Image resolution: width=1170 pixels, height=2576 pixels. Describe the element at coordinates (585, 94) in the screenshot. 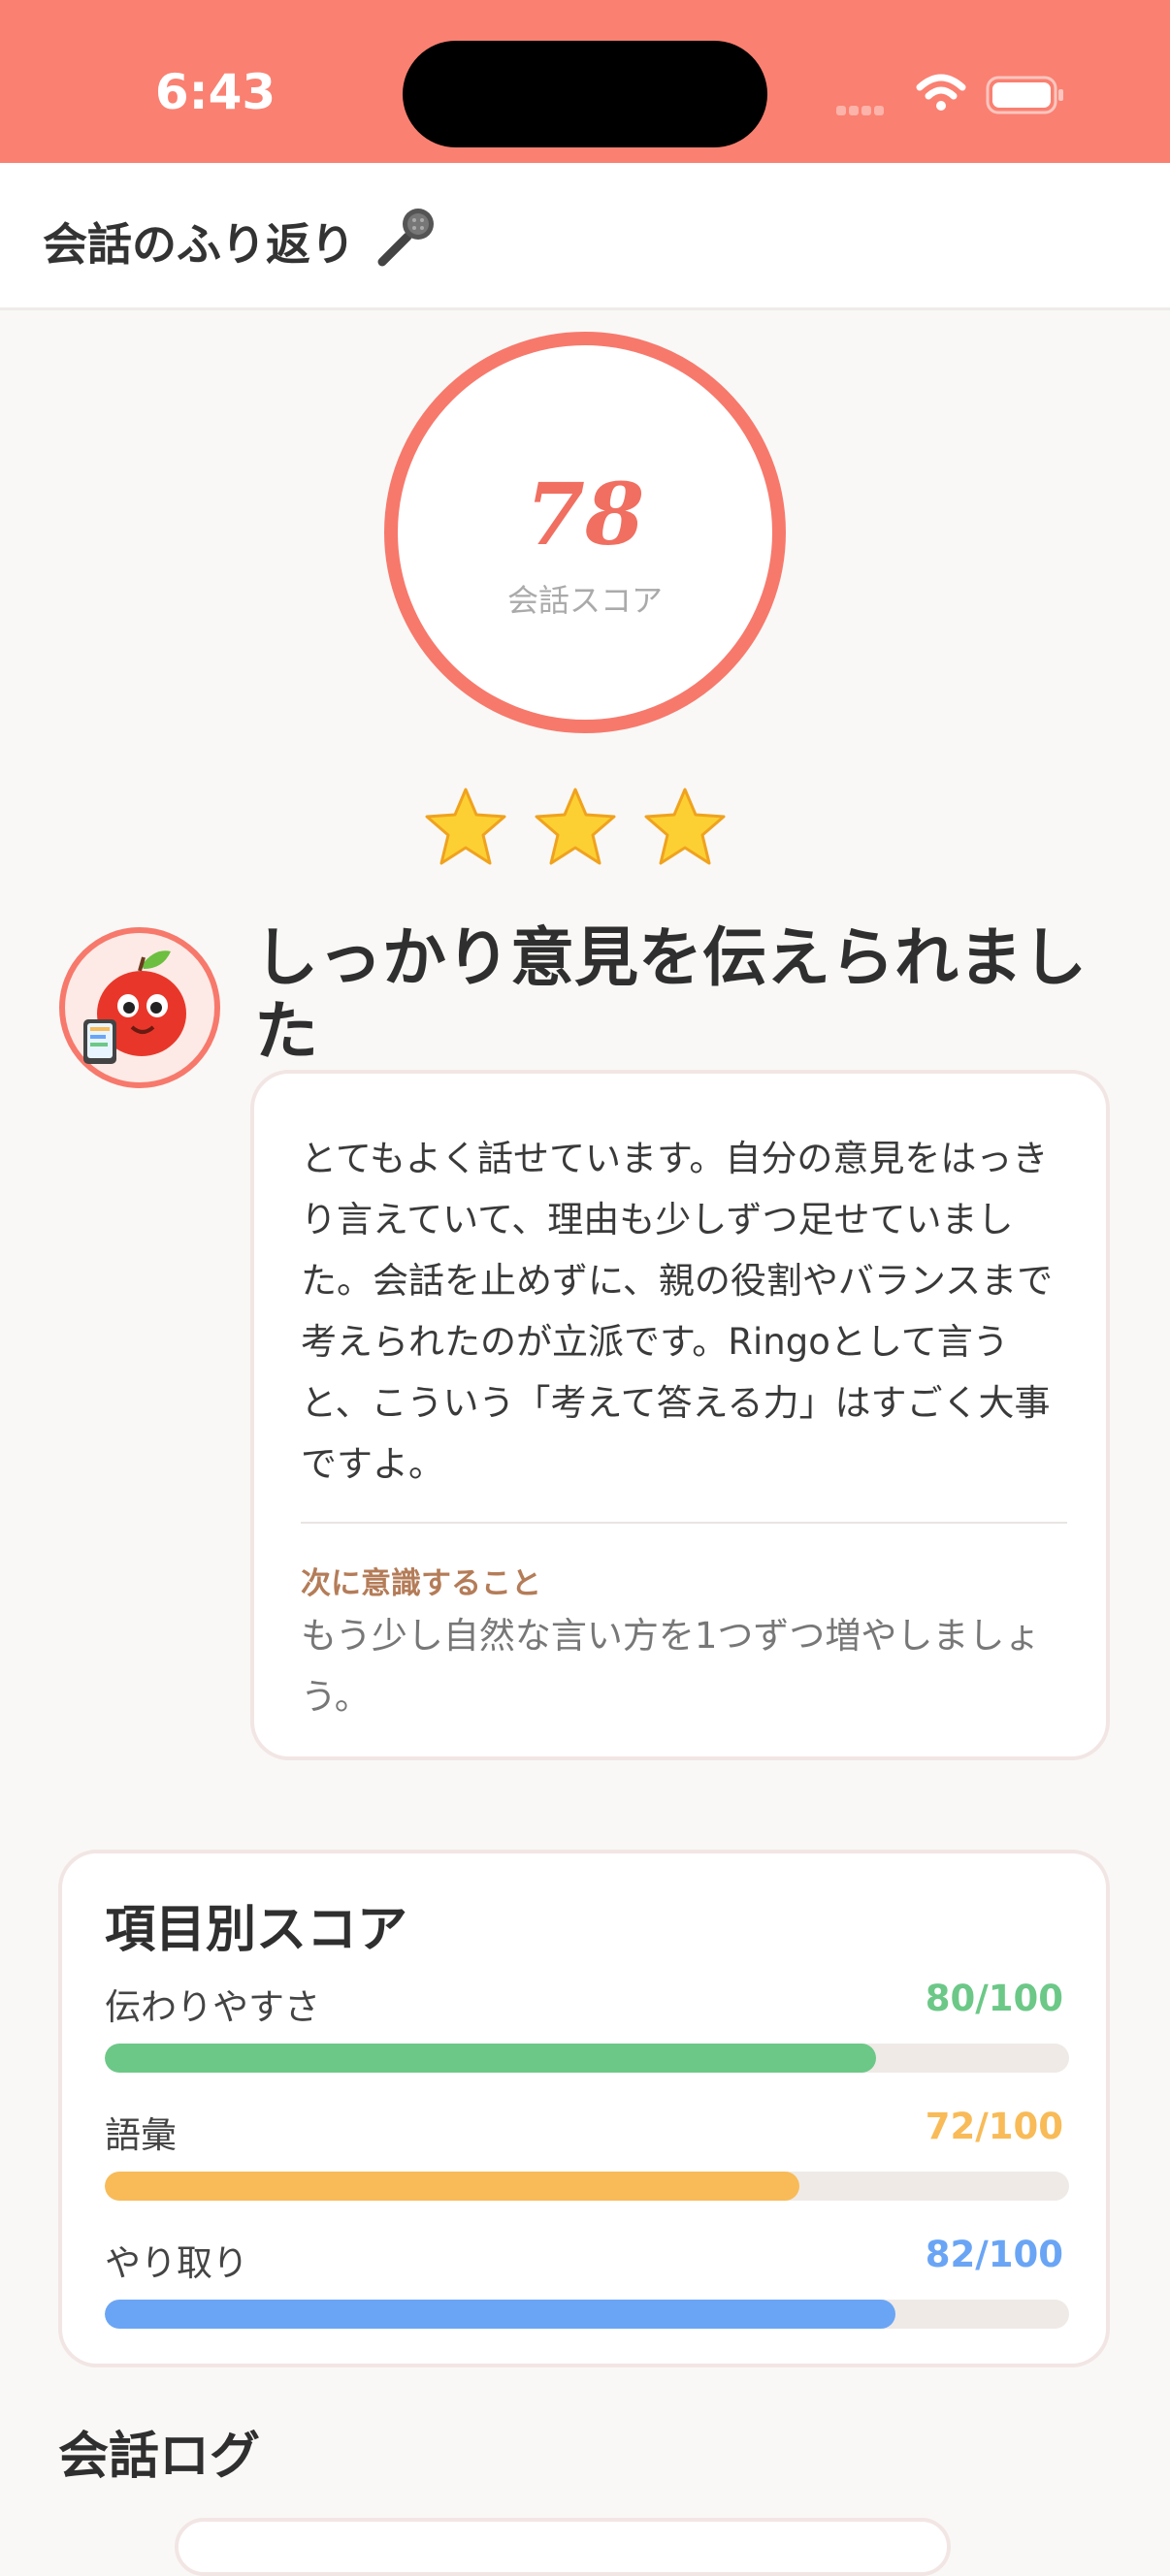

I see `dynamic-island` at that location.